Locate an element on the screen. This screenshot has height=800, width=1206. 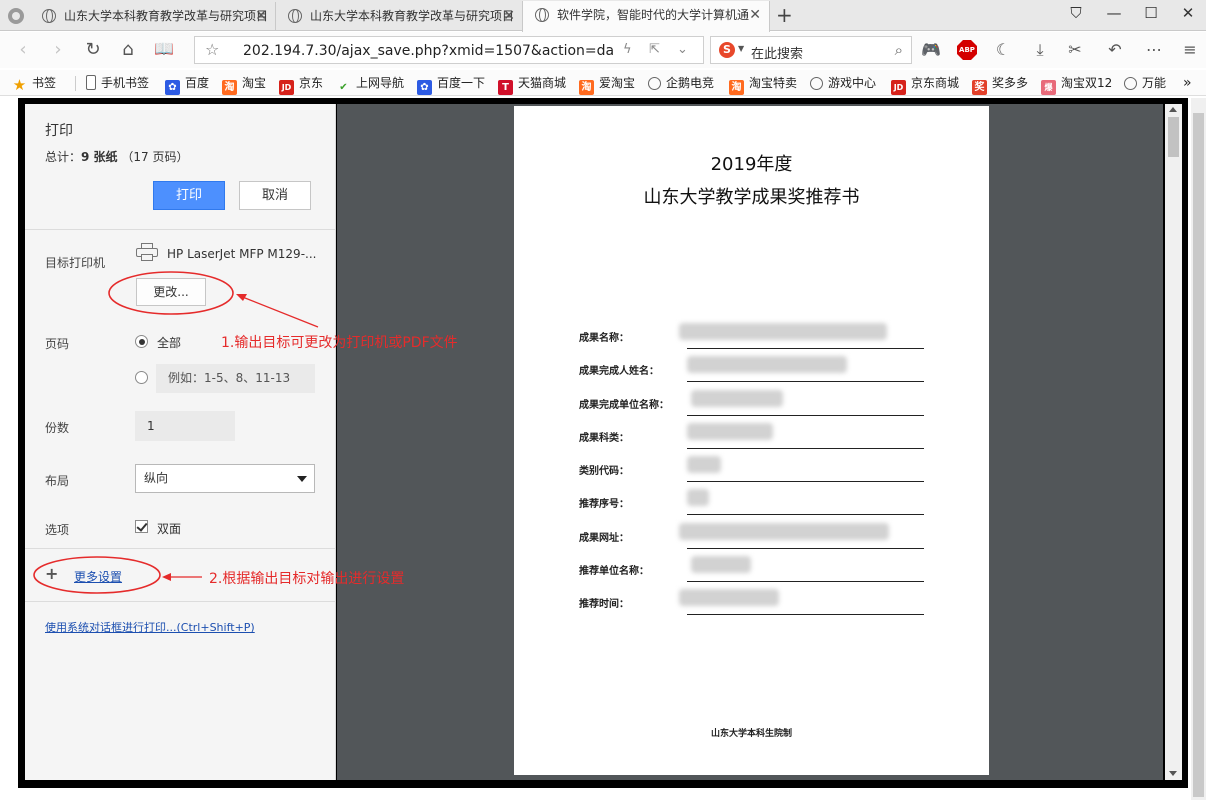
search-engine-logo-icon: S is located at coordinates (727, 50).